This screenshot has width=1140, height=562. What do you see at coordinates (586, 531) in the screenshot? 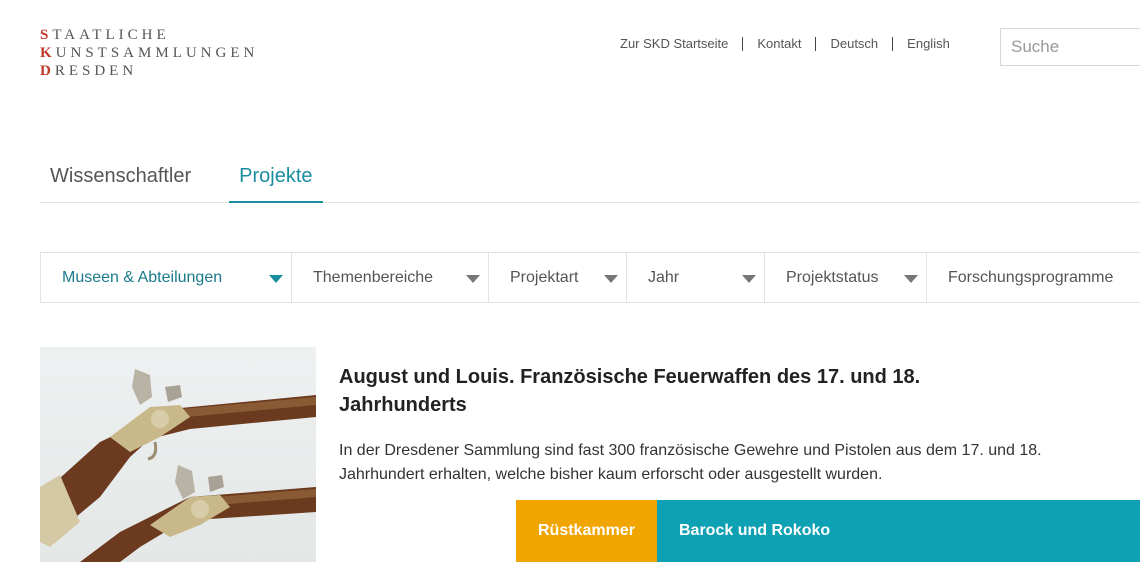
I see `tag-ruestkammer: Rüstkammer` at bounding box center [586, 531].